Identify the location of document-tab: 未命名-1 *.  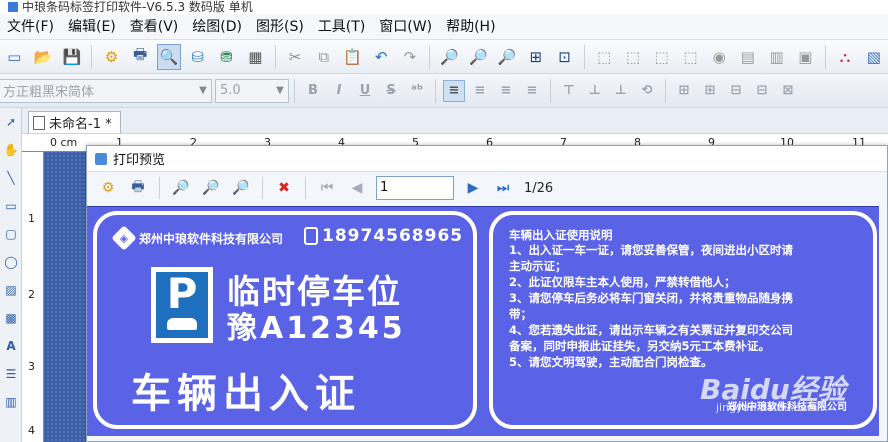
(74, 122).